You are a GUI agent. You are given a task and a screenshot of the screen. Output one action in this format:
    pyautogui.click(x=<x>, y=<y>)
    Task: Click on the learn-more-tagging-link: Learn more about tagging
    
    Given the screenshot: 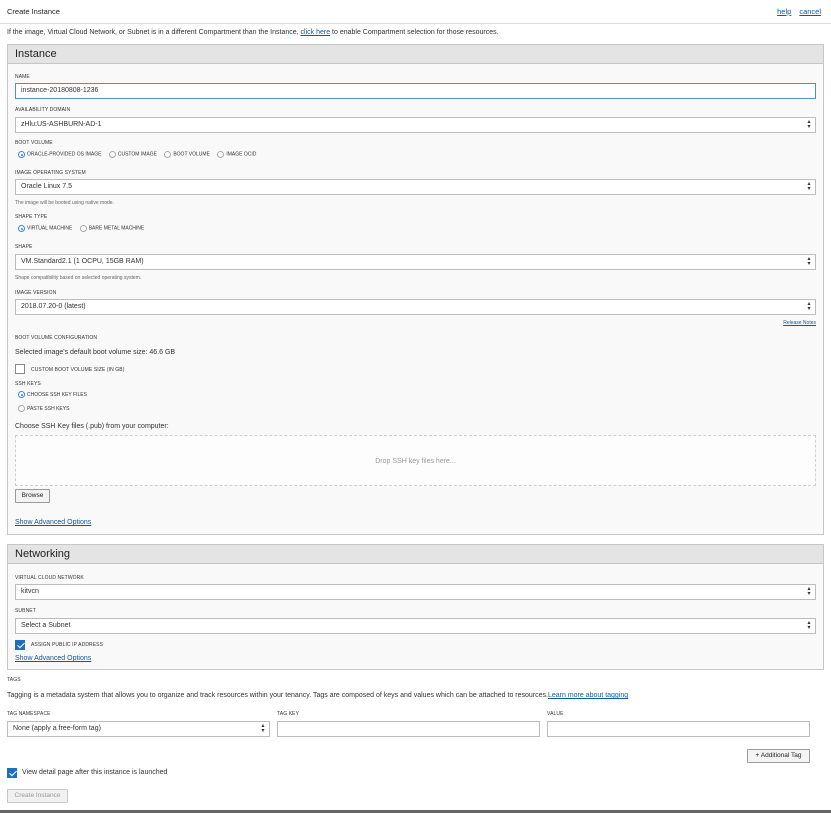 What is the action you would take?
    pyautogui.click(x=588, y=695)
    